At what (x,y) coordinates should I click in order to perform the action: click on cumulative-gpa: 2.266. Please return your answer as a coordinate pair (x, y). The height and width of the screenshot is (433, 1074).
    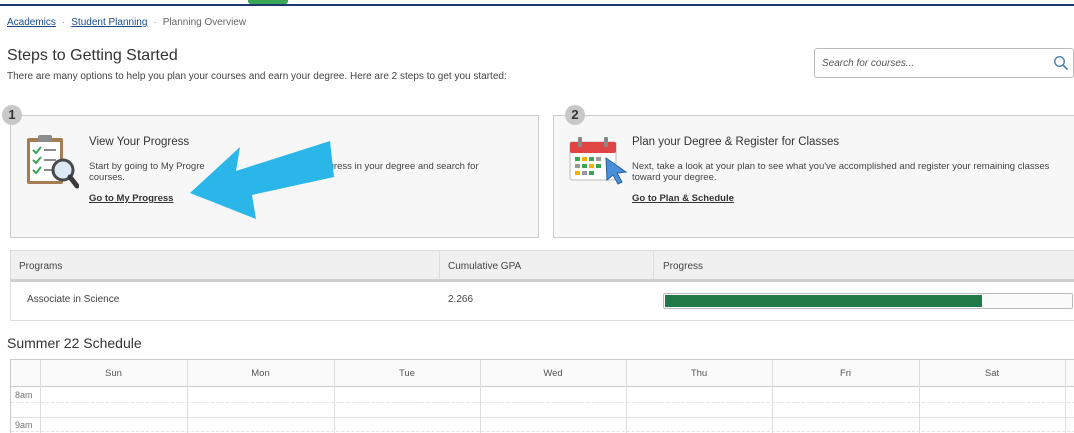
    Looking at the image, I should click on (461, 299).